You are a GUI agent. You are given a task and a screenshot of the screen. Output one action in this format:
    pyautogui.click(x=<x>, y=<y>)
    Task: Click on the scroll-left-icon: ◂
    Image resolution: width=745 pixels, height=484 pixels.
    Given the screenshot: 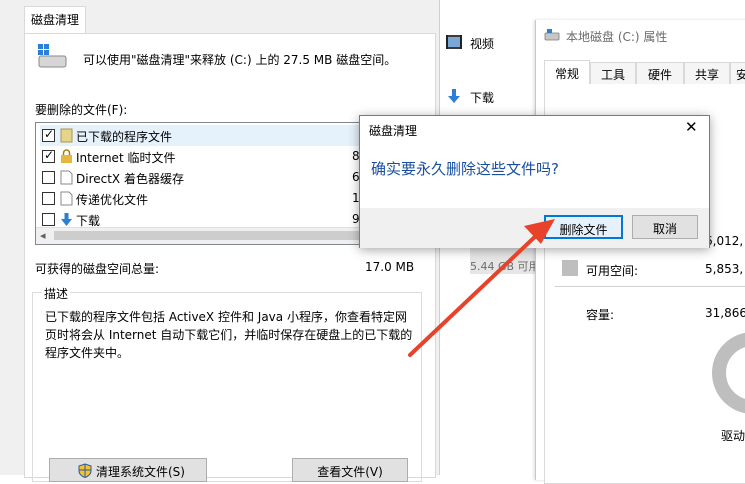 What is the action you would take?
    pyautogui.click(x=43, y=235)
    